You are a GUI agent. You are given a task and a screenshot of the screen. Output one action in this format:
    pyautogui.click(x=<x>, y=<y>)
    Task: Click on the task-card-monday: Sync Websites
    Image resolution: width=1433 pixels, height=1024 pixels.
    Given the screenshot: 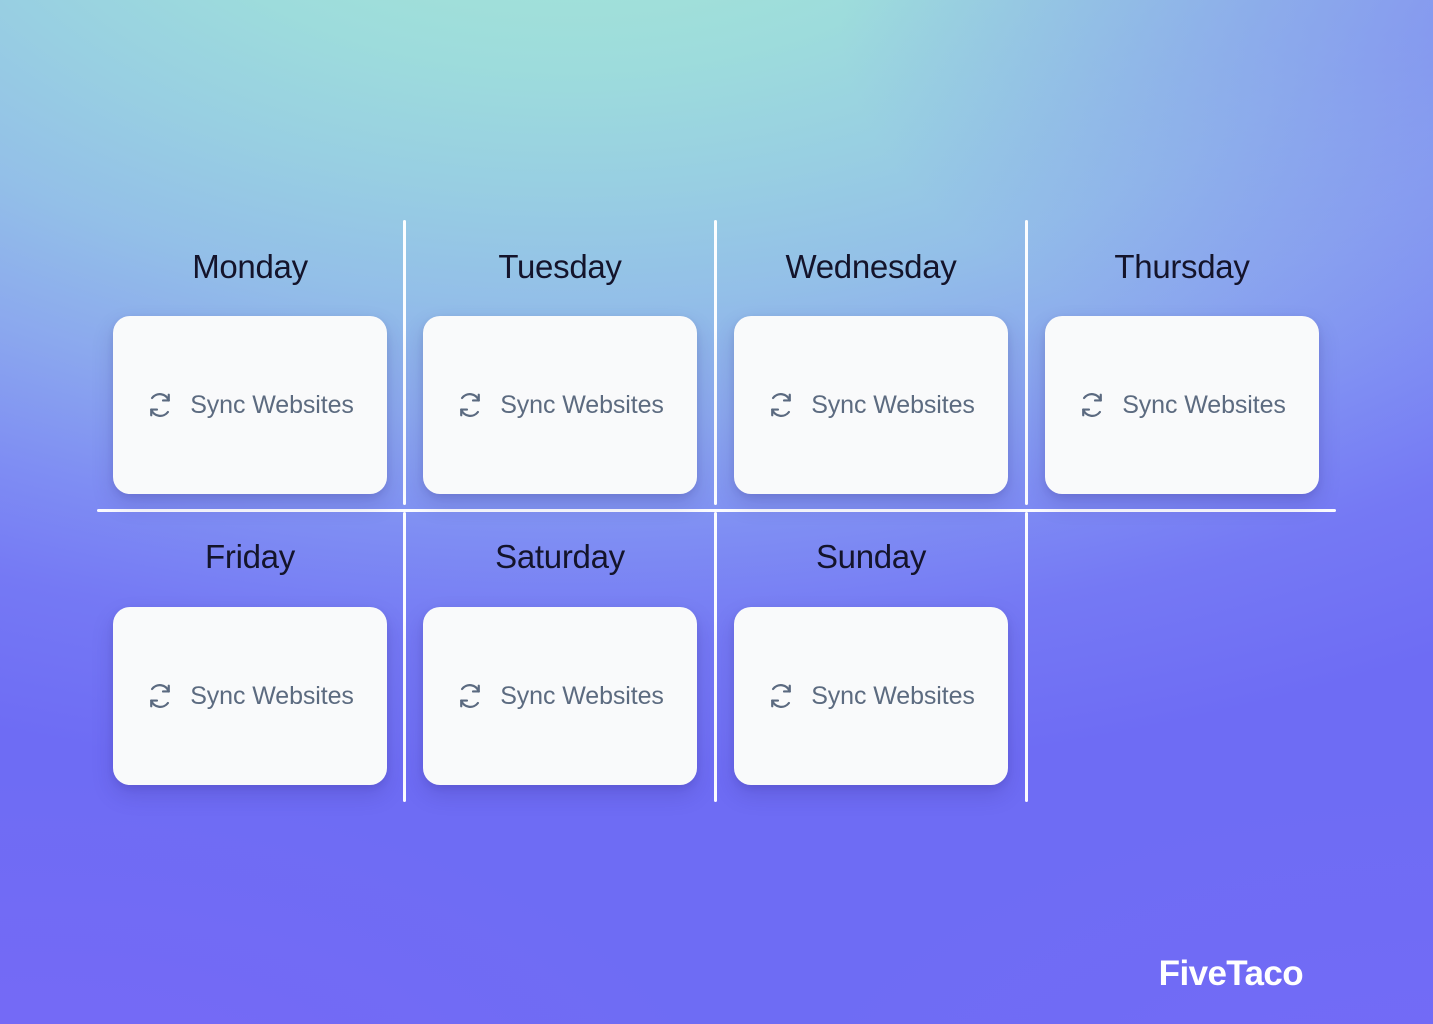 What is the action you would take?
    pyautogui.click(x=250, y=405)
    